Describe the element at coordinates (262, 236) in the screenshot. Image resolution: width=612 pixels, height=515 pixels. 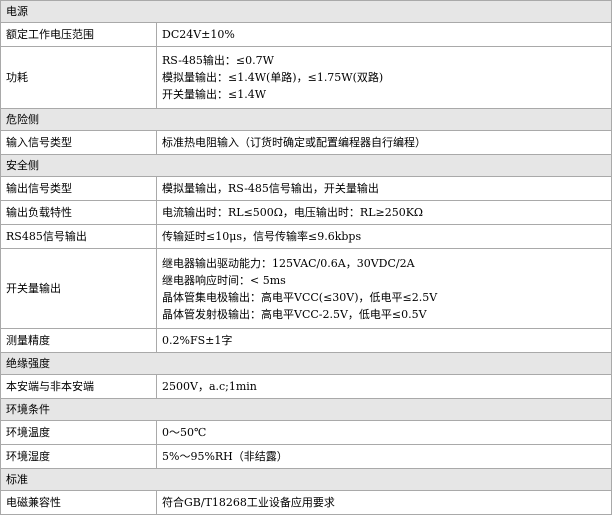
I see `spec-value: 传输延时≤10μs，信号传输率≤9.6kbps` at that location.